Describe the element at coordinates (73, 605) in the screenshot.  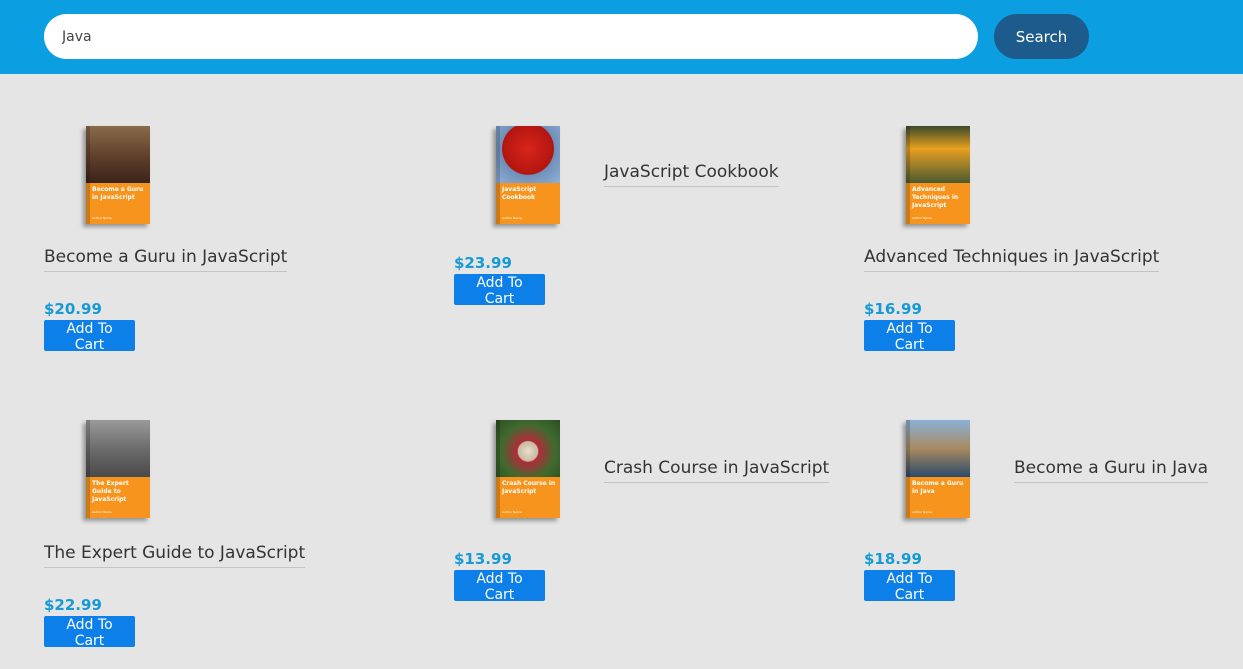
I see `product-price: $22.99` at that location.